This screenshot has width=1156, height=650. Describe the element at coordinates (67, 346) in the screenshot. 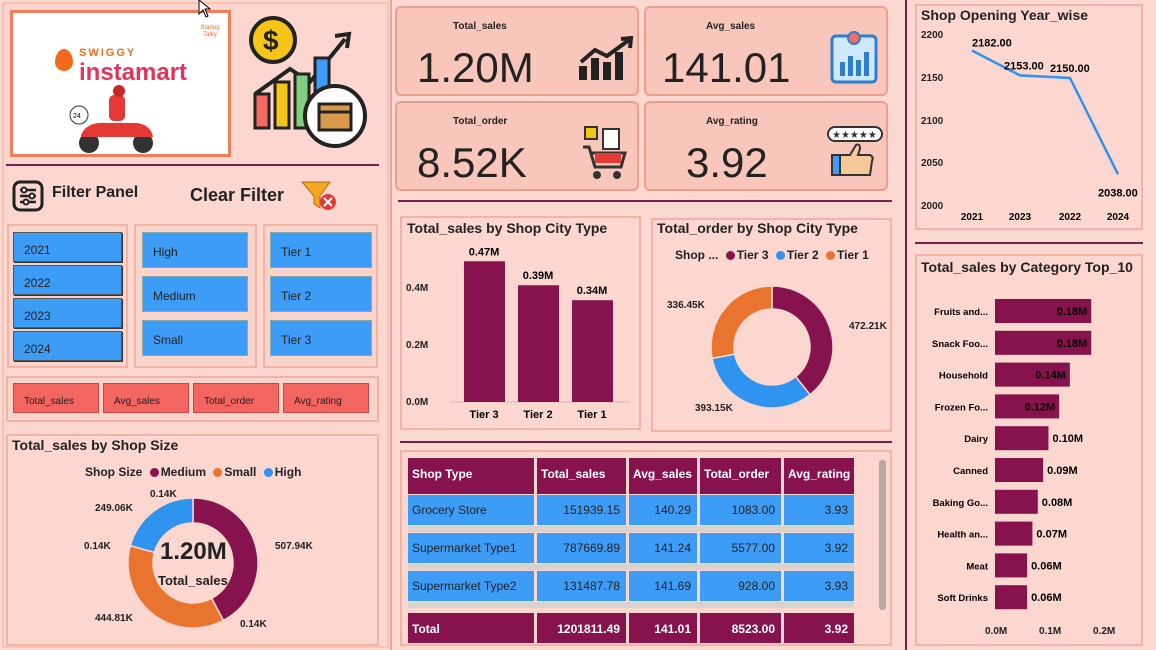

I see `year-slicer-2024: 2024` at that location.